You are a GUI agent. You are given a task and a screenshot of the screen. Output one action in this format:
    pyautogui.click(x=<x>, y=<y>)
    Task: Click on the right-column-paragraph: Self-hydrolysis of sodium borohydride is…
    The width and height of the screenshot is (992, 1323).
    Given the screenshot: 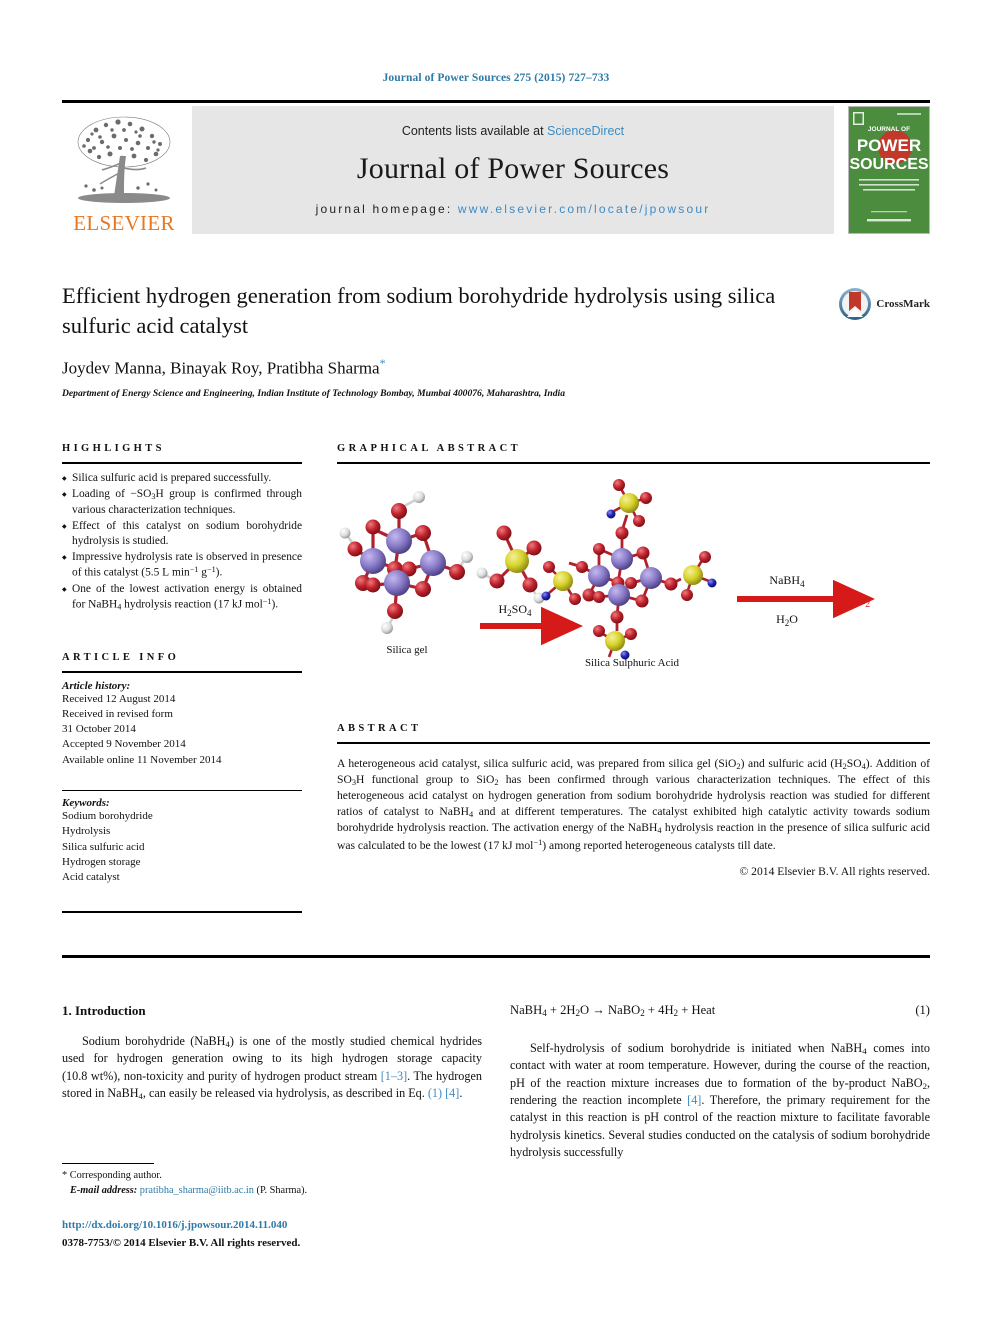 What is the action you would take?
    pyautogui.click(x=720, y=1100)
    